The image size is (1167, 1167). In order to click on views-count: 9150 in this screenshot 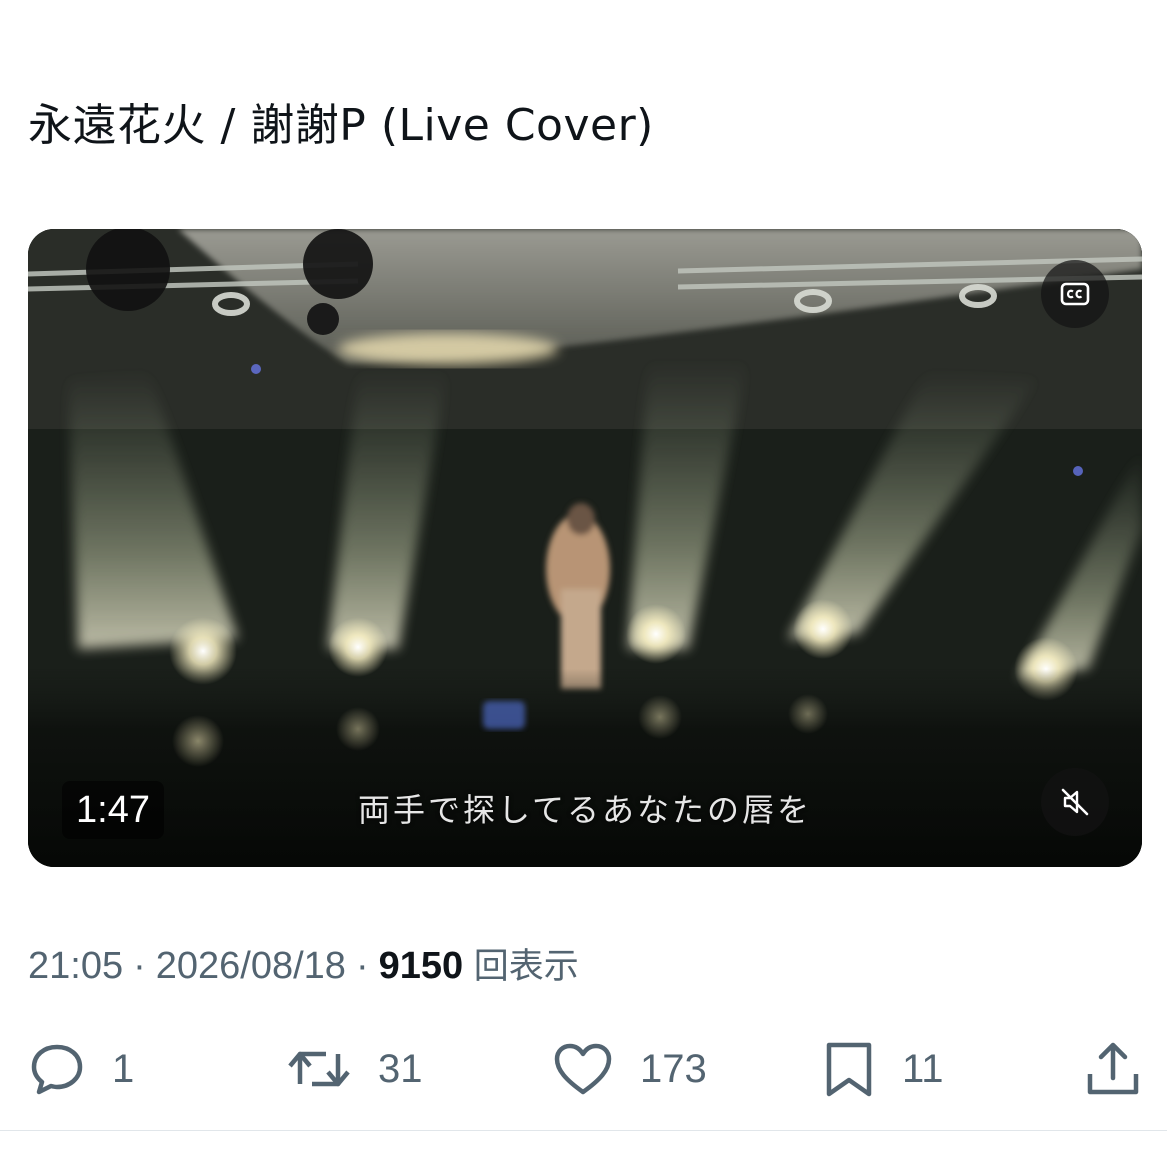, I will do `click(421, 966)`.